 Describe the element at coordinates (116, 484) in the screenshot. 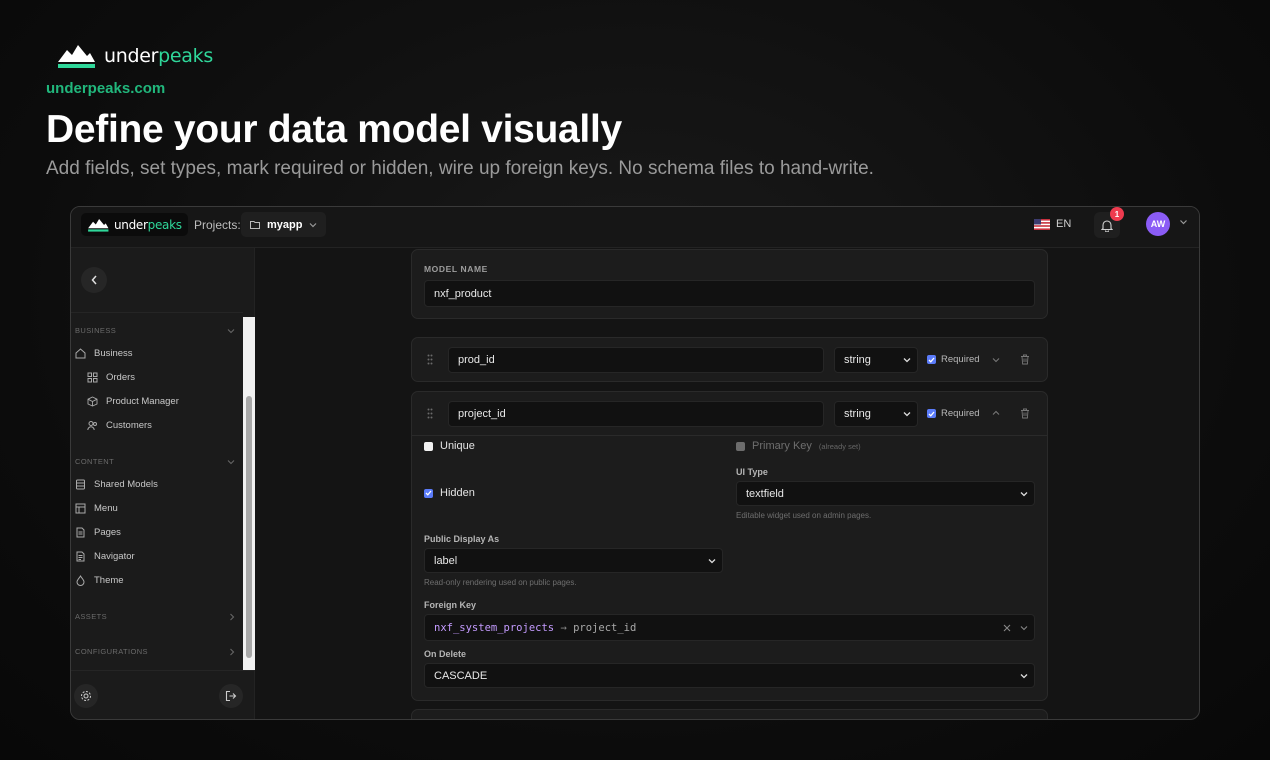

I see `sidebar-item-shared-models: Shared Models` at that location.